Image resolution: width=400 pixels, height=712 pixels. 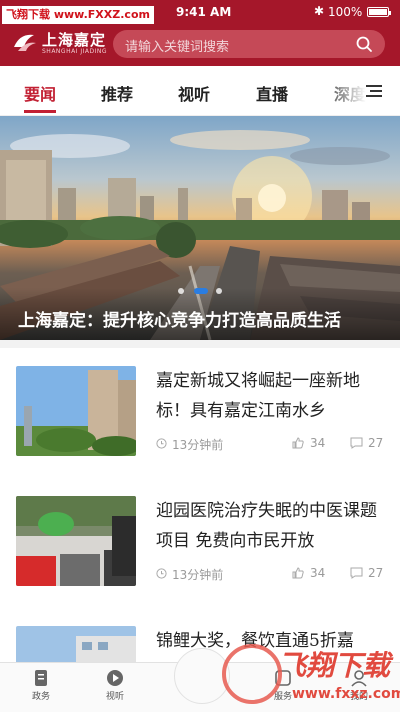 What do you see at coordinates (41, 678) in the screenshot?
I see `document-icon` at bounding box center [41, 678].